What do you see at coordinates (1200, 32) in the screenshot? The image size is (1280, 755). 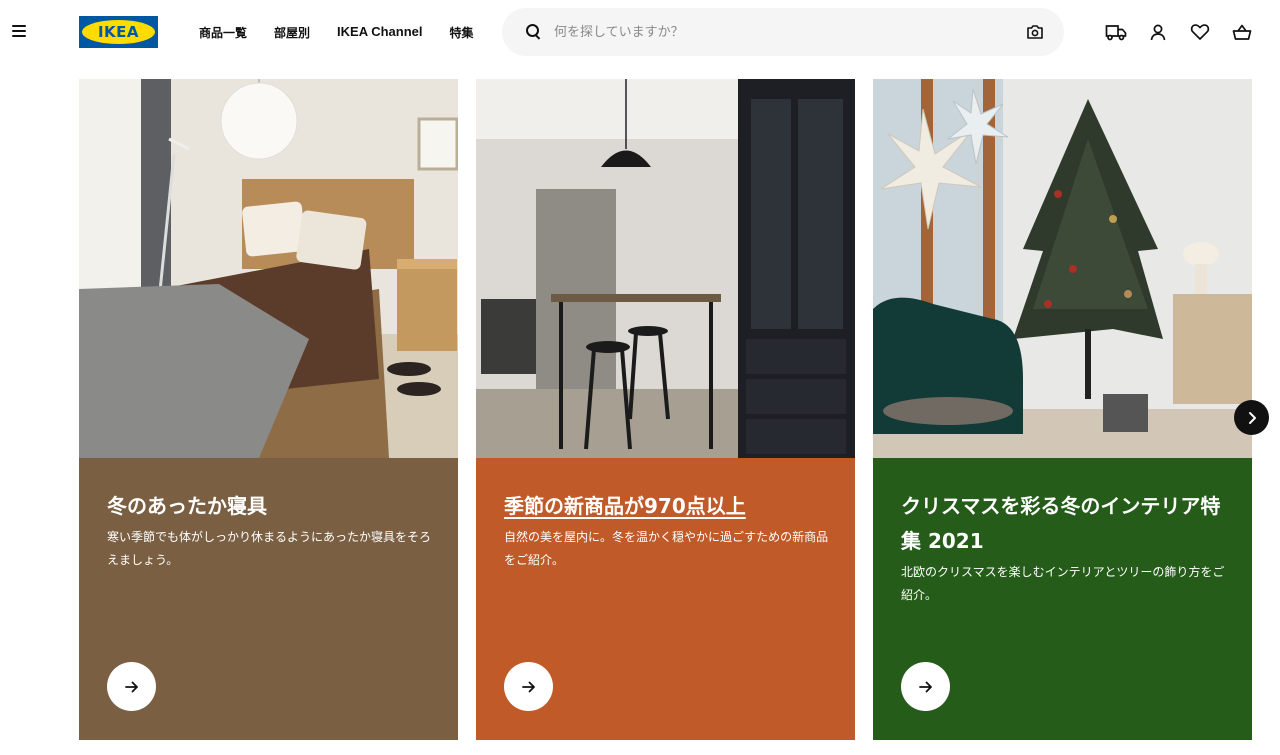 I see `heart-favorites-icon` at bounding box center [1200, 32].